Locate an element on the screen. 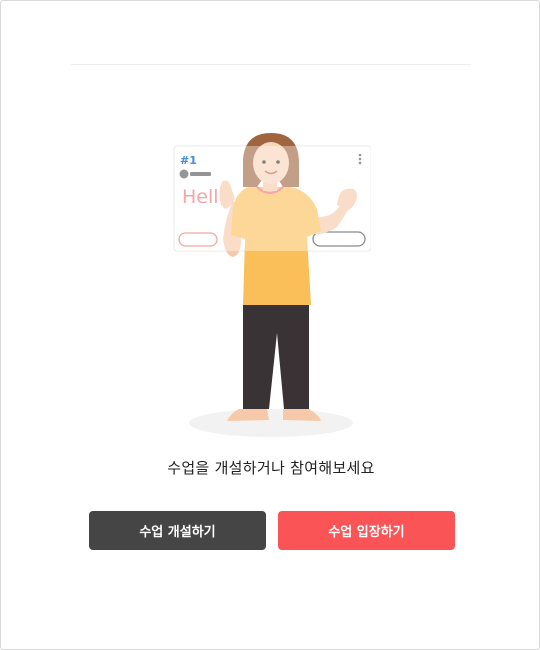  floor-shadow is located at coordinates (271, 423).